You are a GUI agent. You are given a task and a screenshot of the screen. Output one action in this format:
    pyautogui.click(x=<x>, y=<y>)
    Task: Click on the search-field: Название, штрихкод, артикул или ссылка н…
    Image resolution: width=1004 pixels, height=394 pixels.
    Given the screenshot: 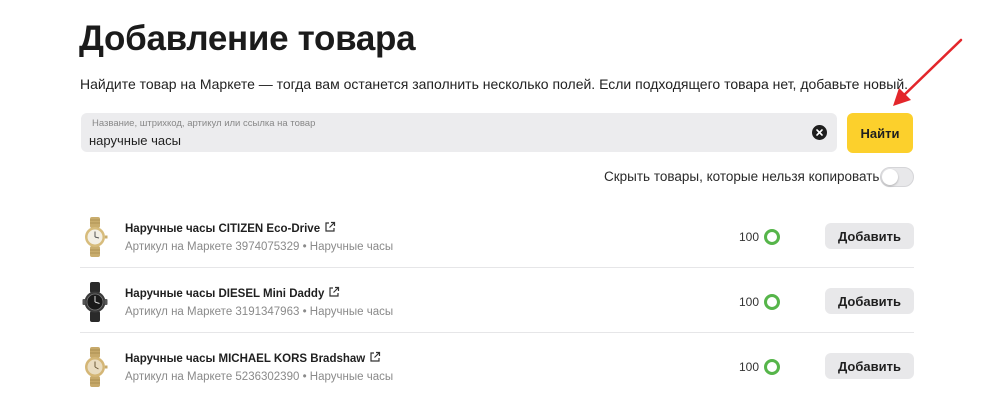 What is the action you would take?
    pyautogui.click(x=459, y=132)
    